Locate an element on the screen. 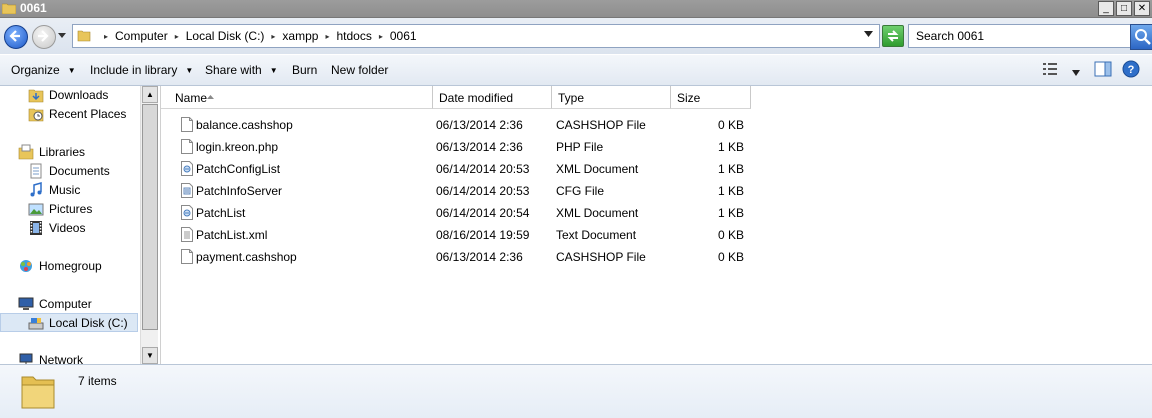 The image size is (1152, 418). network-icon is located at coordinates (26, 358).